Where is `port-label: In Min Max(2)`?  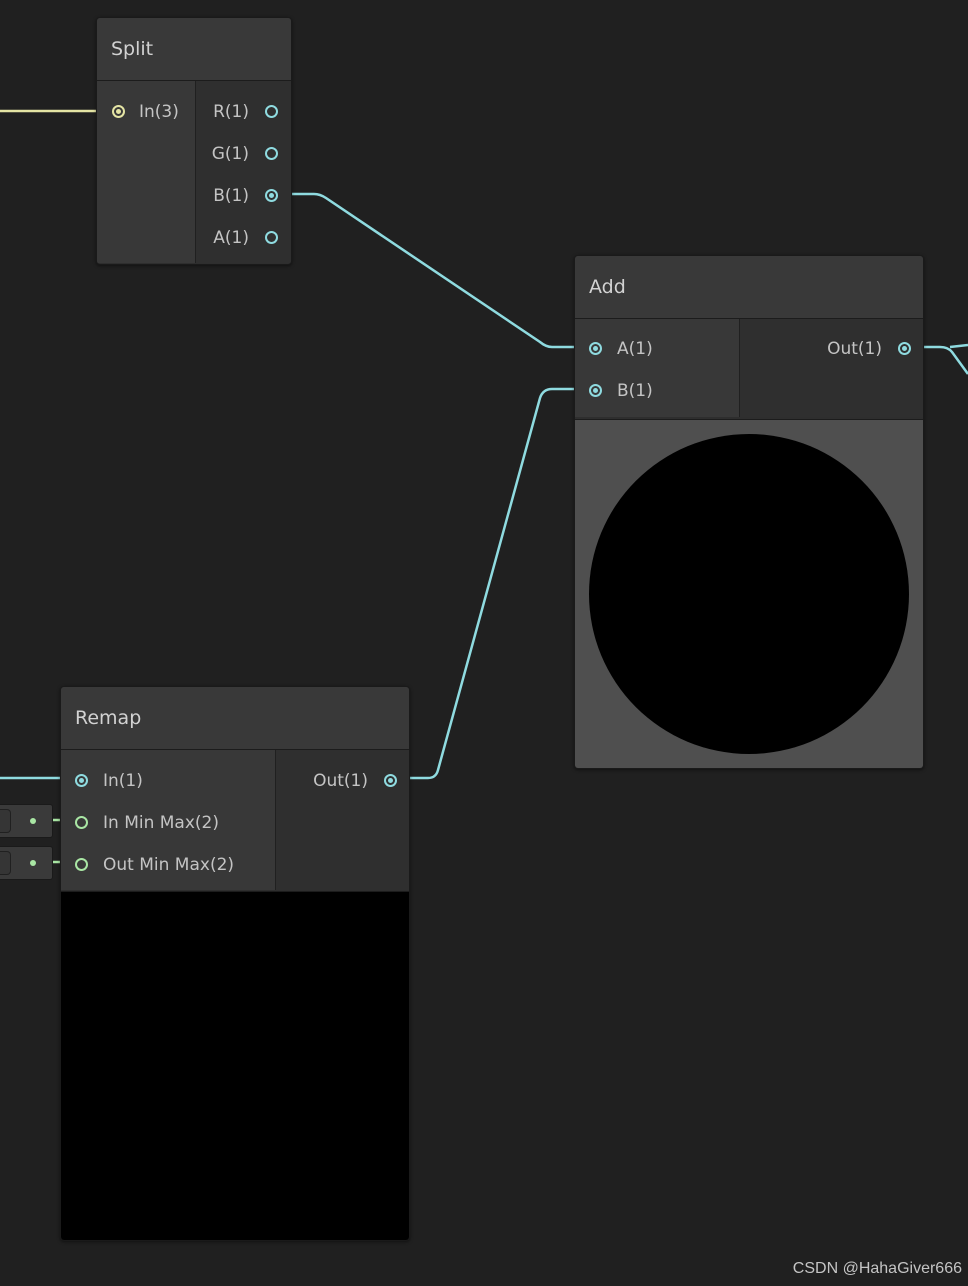
port-label: In Min Max(2) is located at coordinates (161, 823).